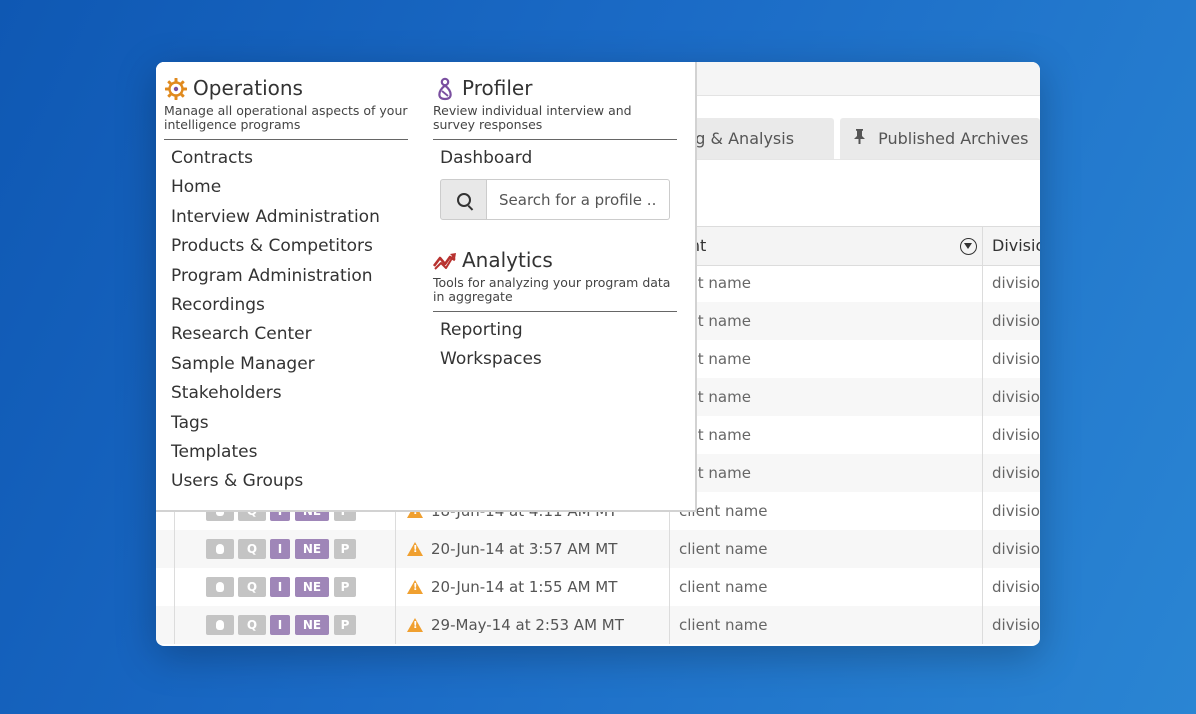  I want to click on menu-item-dashboard: Dashboard, so click(555, 158).